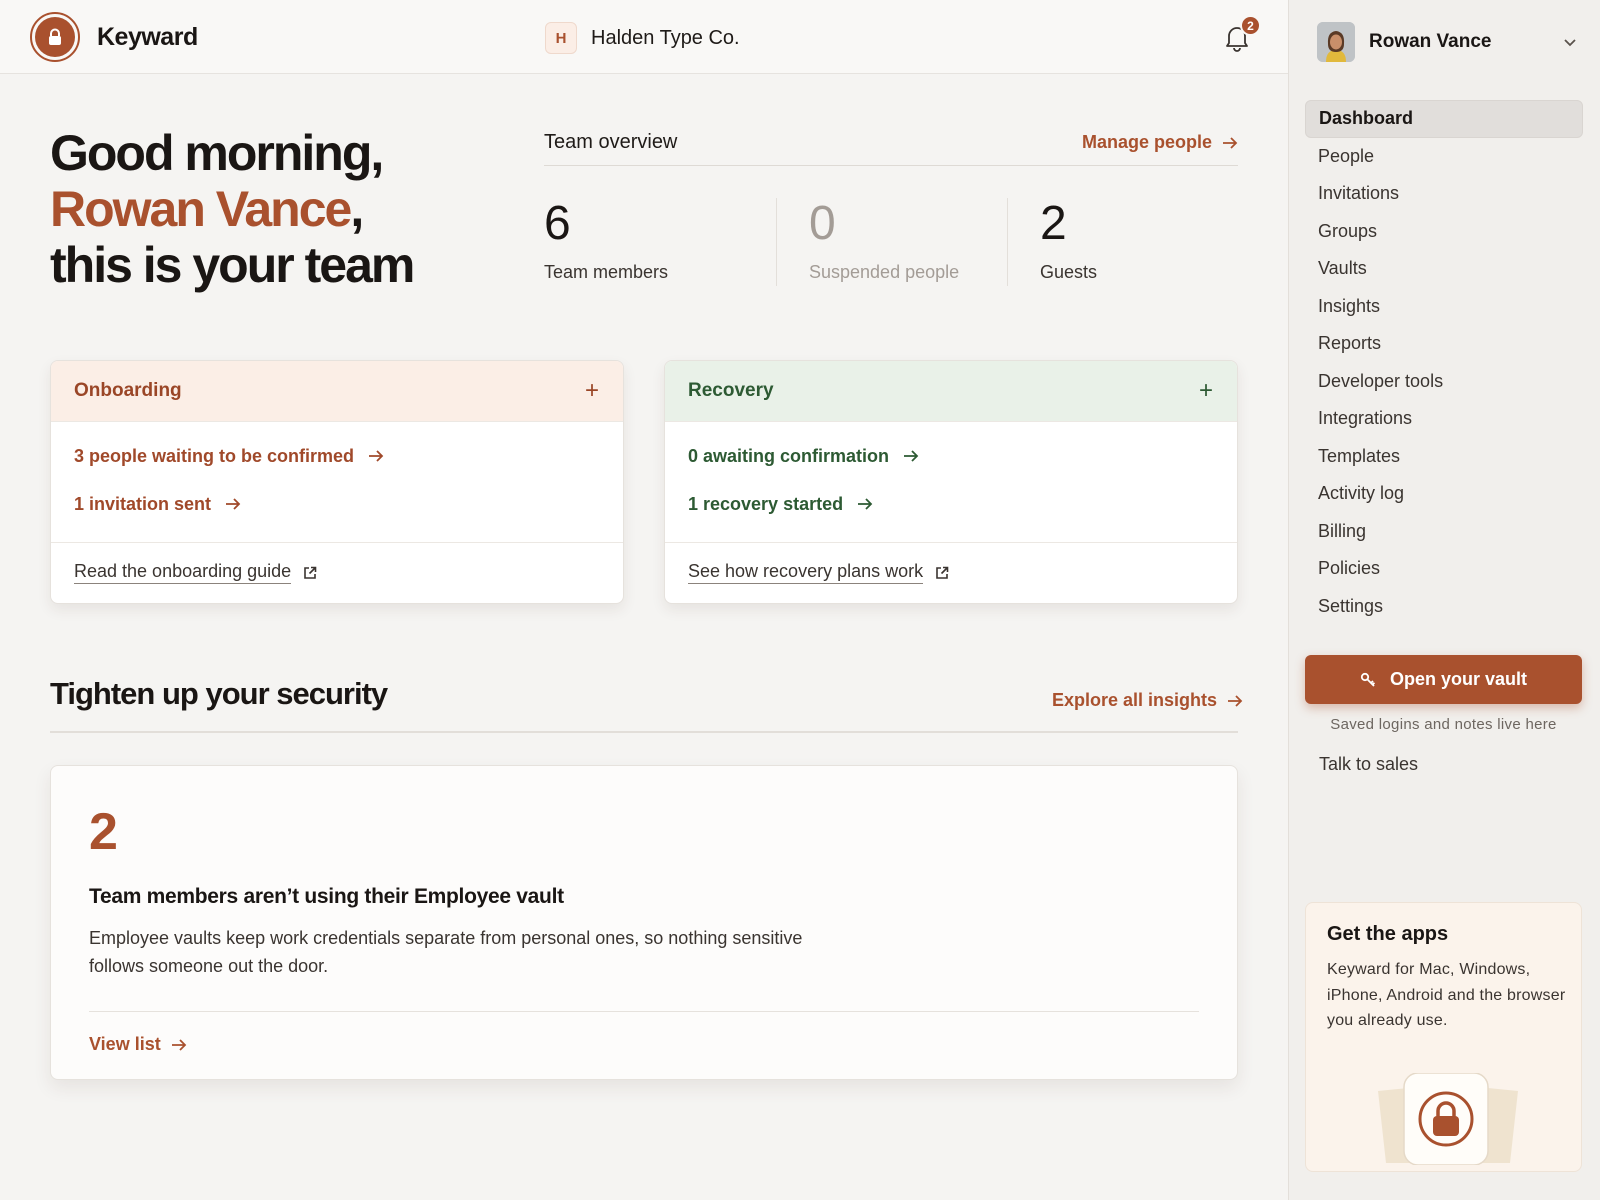  Describe the element at coordinates (201, 209) in the screenshot. I see `greeting-user-name: Rowan Vance` at that location.